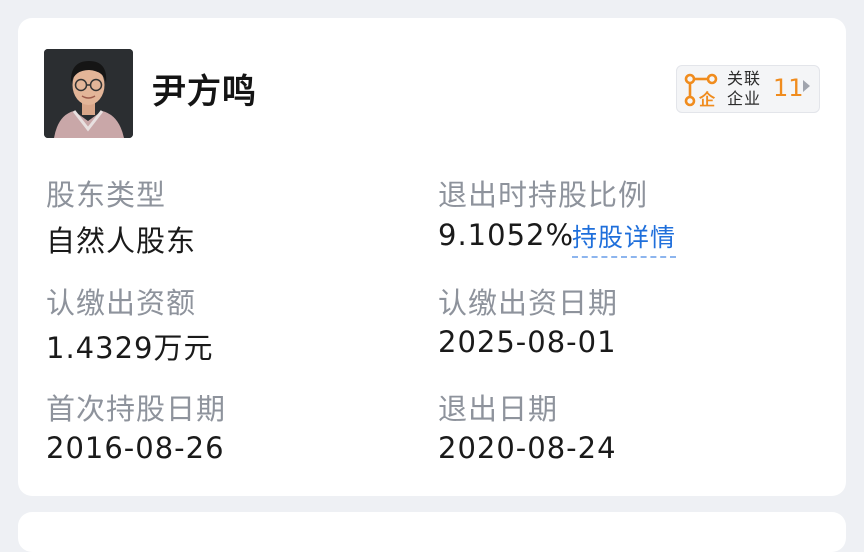  What do you see at coordinates (744, 88) in the screenshot?
I see `related-companies-label: 关联 企业` at bounding box center [744, 88].